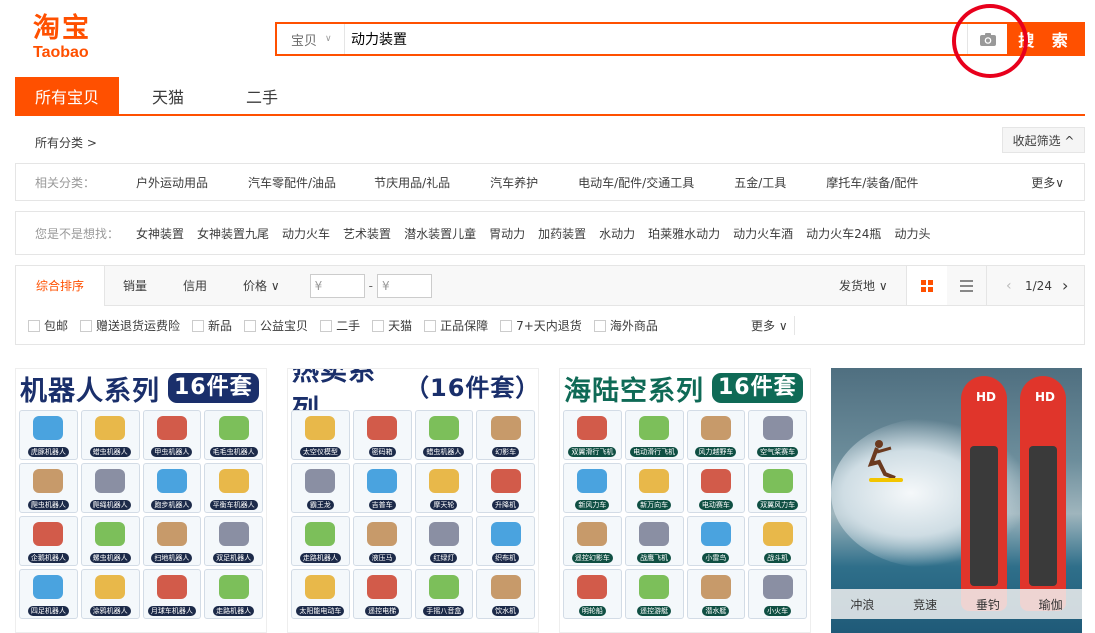  I want to click on thumbnail-caption: 双足机器人, so click(234, 558).